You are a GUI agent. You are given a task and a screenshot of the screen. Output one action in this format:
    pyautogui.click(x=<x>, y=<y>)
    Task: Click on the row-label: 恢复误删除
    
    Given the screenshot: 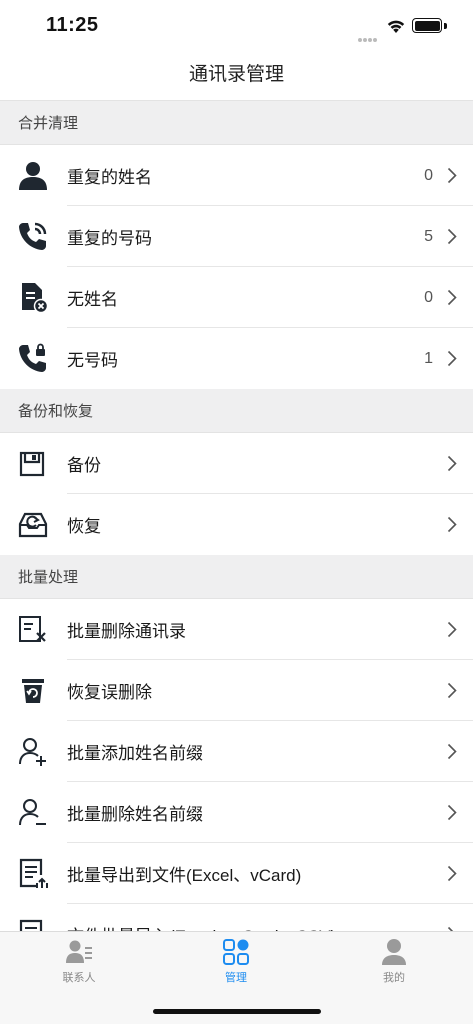 What is the action you would take?
    pyautogui.click(x=109, y=692)
    